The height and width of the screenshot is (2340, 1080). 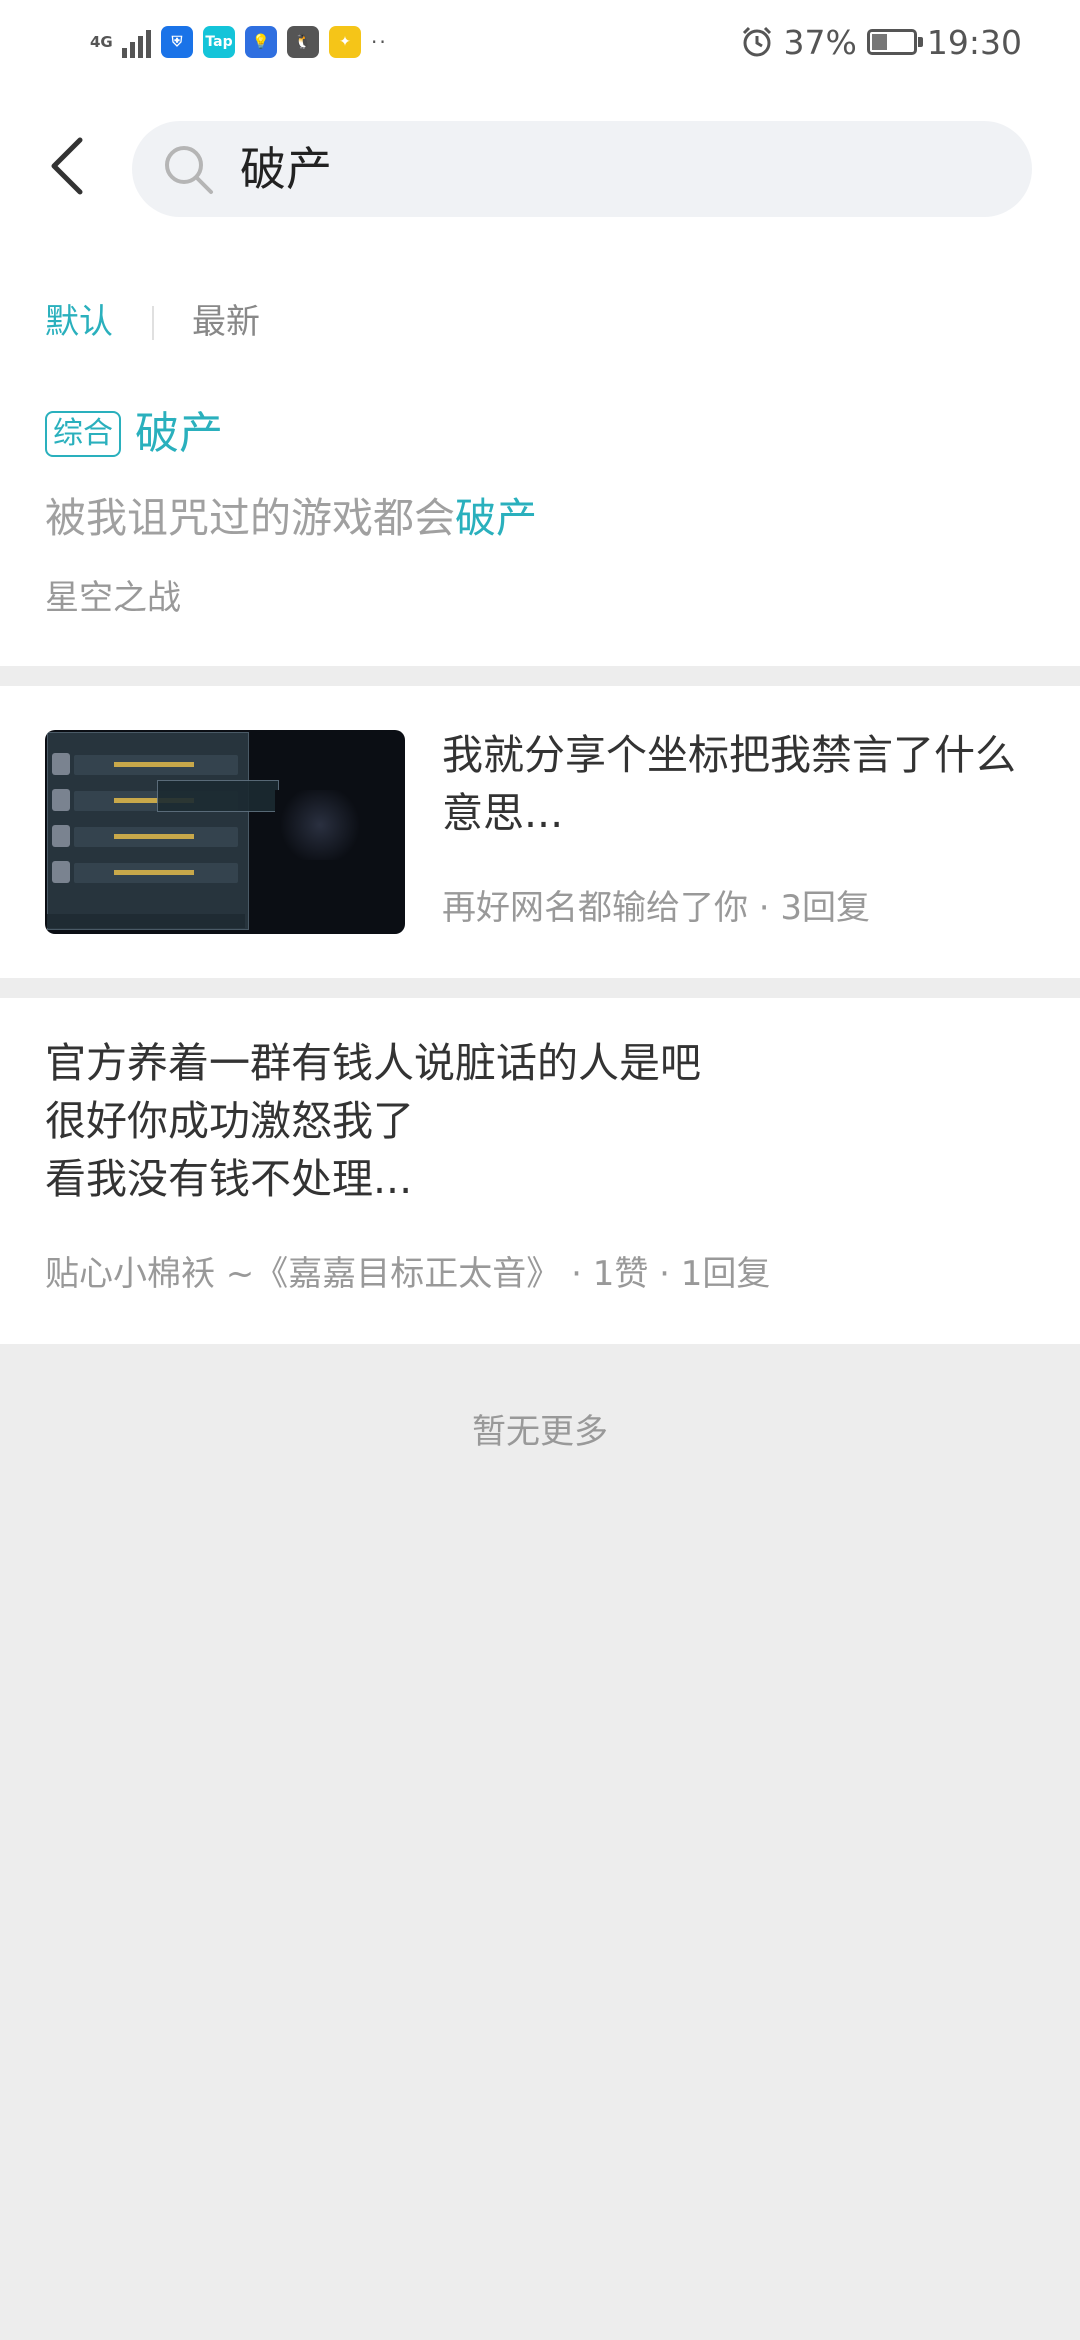 What do you see at coordinates (540, 43) in the screenshot?
I see `status-bar: 4G ⛨ Tap 💡 🐧 ✦ ·· 37% 19:30` at bounding box center [540, 43].